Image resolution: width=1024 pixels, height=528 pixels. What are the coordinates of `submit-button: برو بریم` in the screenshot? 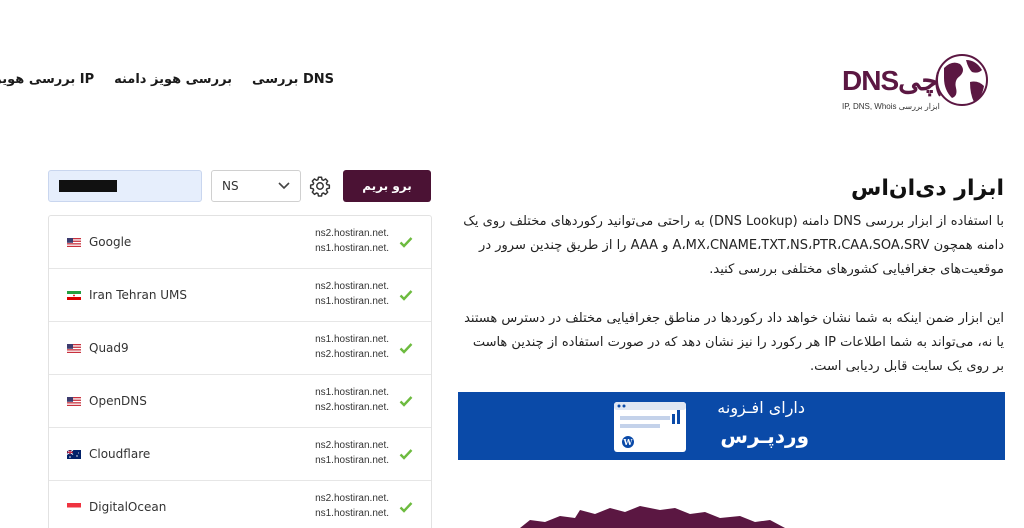 It's located at (387, 186).